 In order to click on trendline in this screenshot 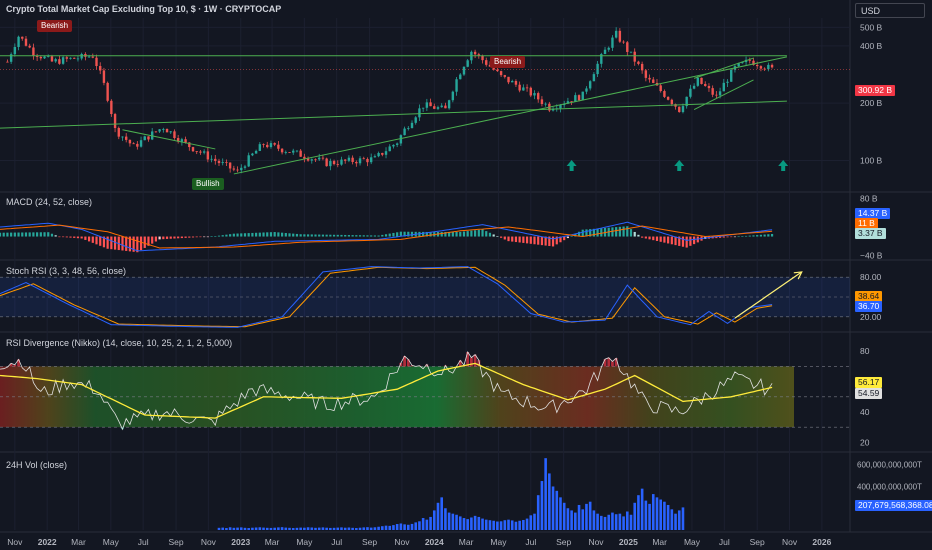, I will do `click(393, 114)`.